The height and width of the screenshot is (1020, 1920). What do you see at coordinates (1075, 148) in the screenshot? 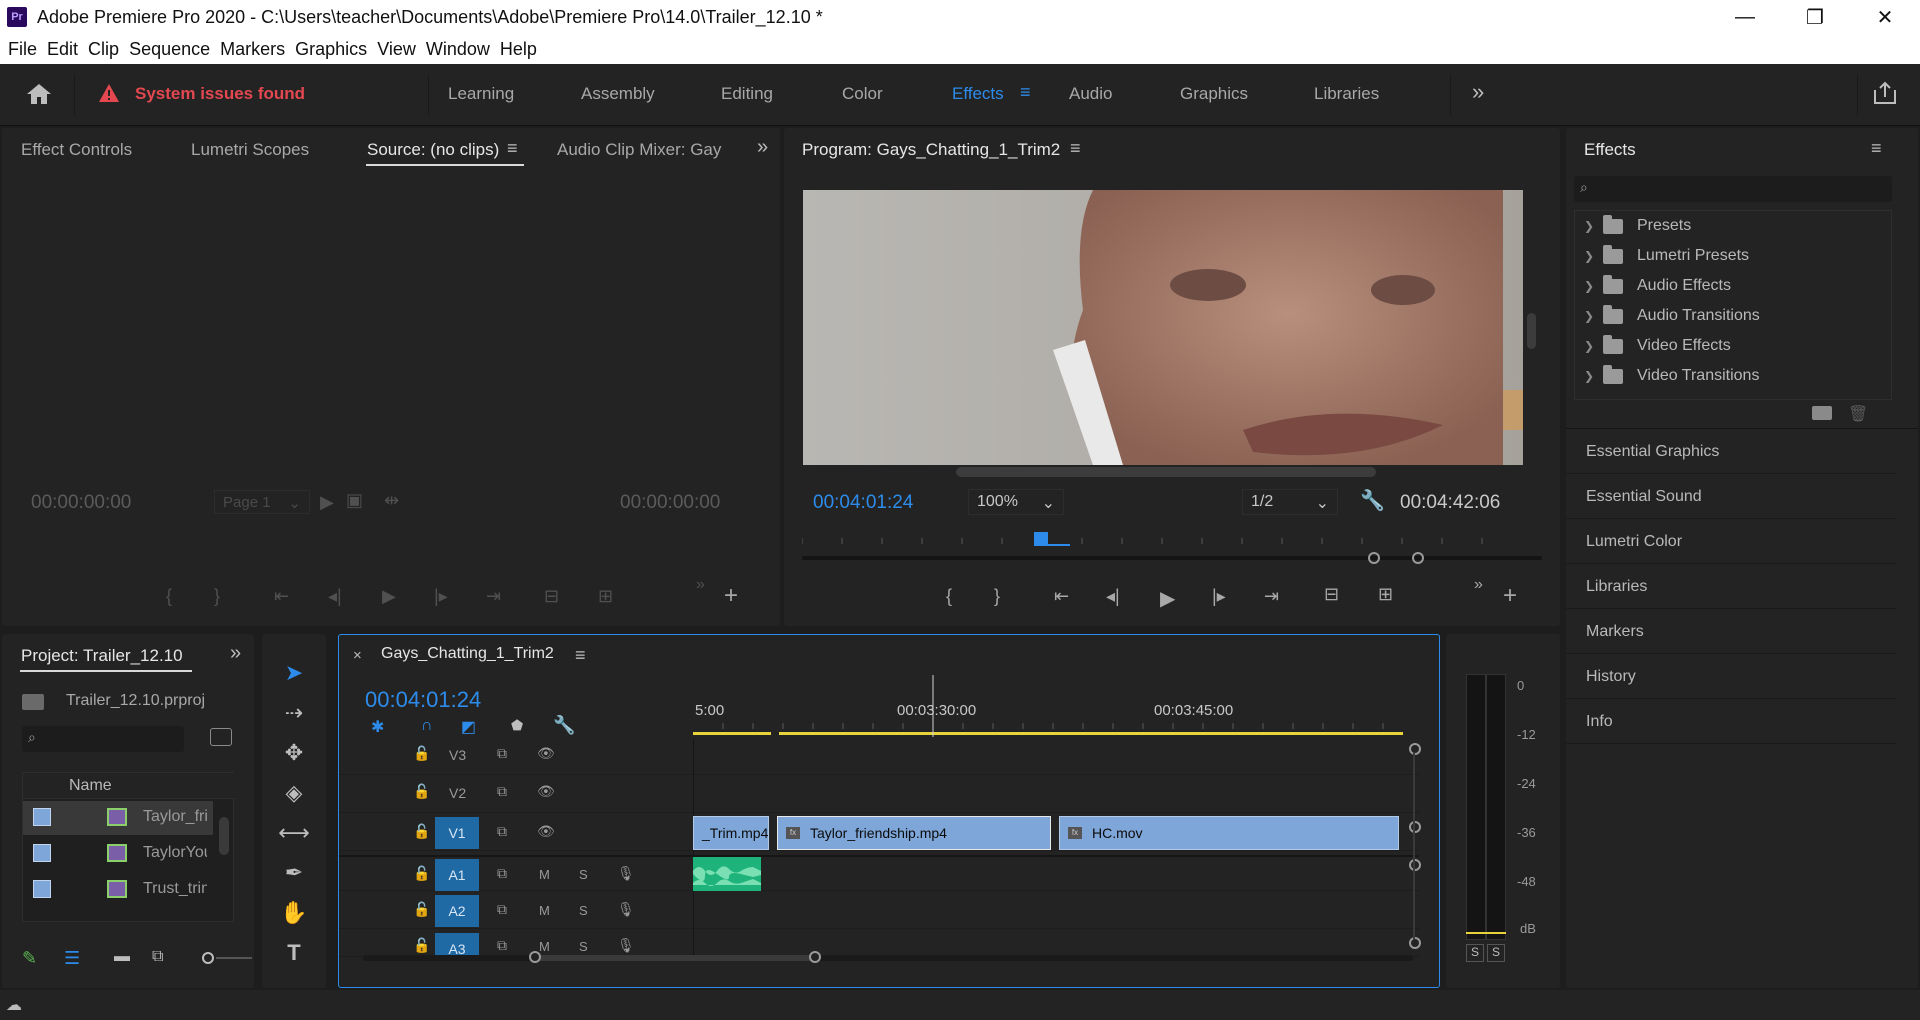
I see `program-menu-icon: ≡` at bounding box center [1075, 148].